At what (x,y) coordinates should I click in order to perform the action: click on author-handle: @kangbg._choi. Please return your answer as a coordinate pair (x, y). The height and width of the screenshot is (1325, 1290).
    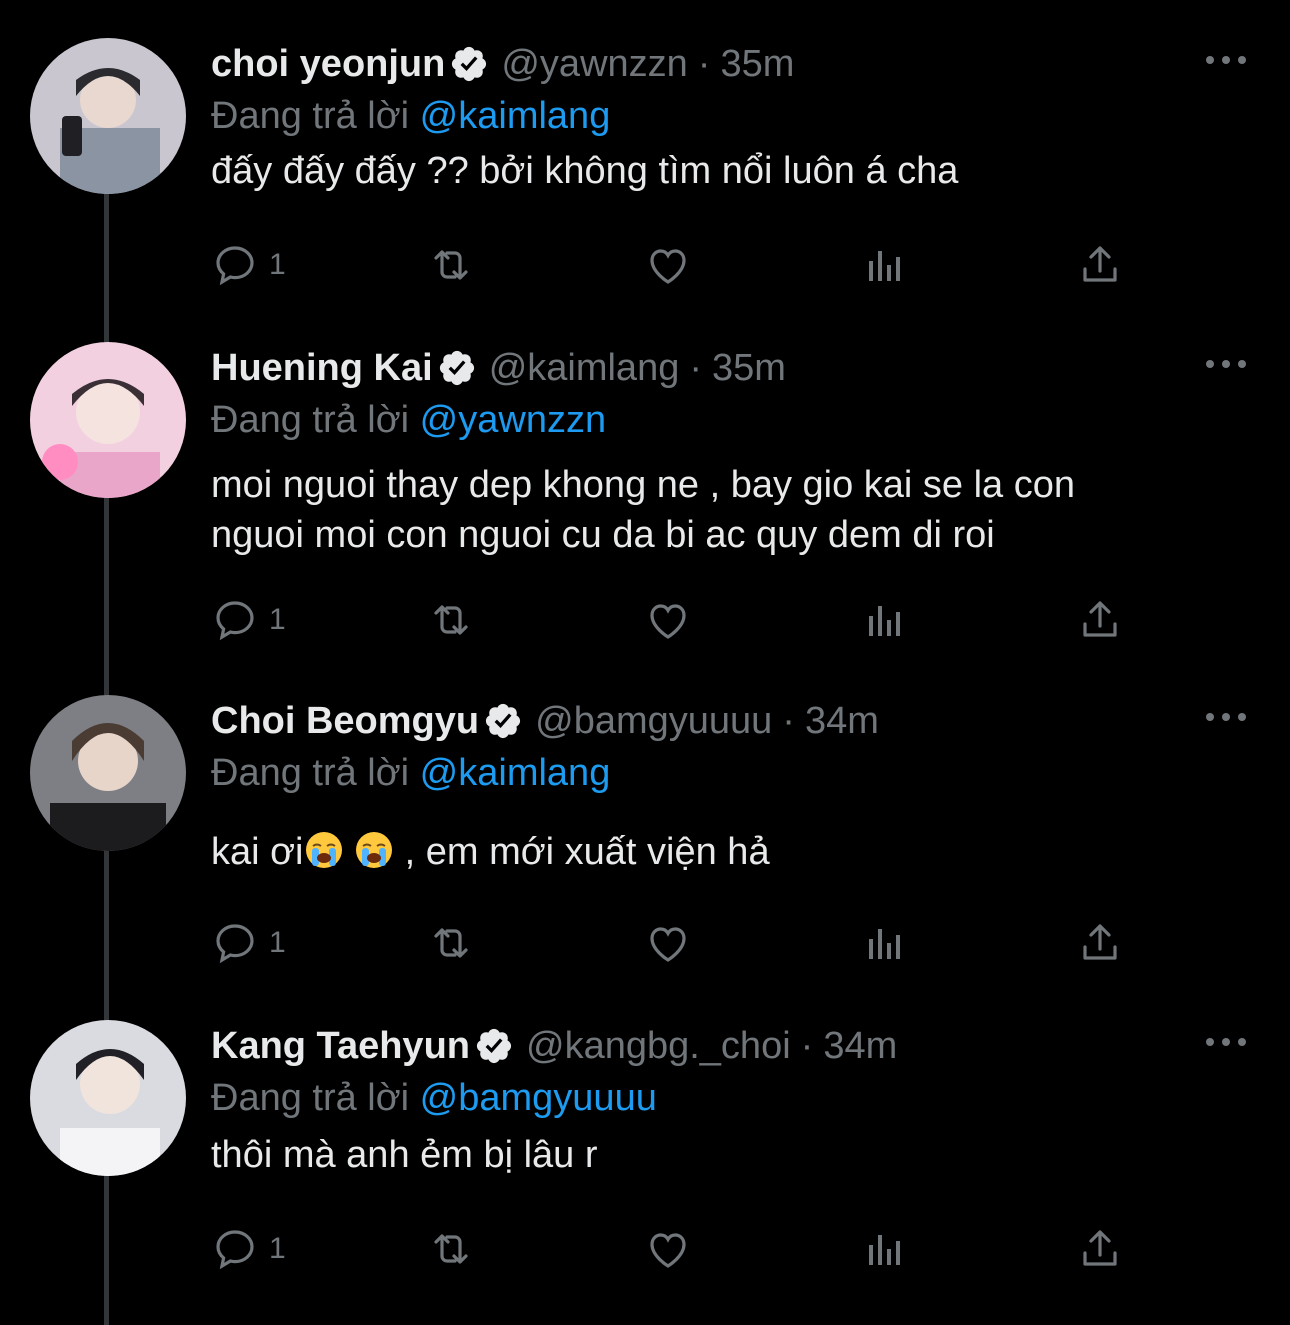
    Looking at the image, I should click on (658, 1046).